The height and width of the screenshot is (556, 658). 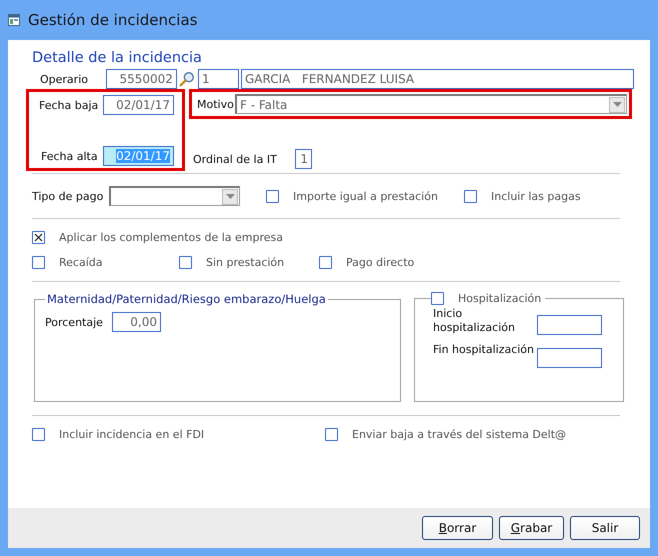 What do you see at coordinates (457, 528) in the screenshot?
I see `dialog-button: Borrar` at bounding box center [457, 528].